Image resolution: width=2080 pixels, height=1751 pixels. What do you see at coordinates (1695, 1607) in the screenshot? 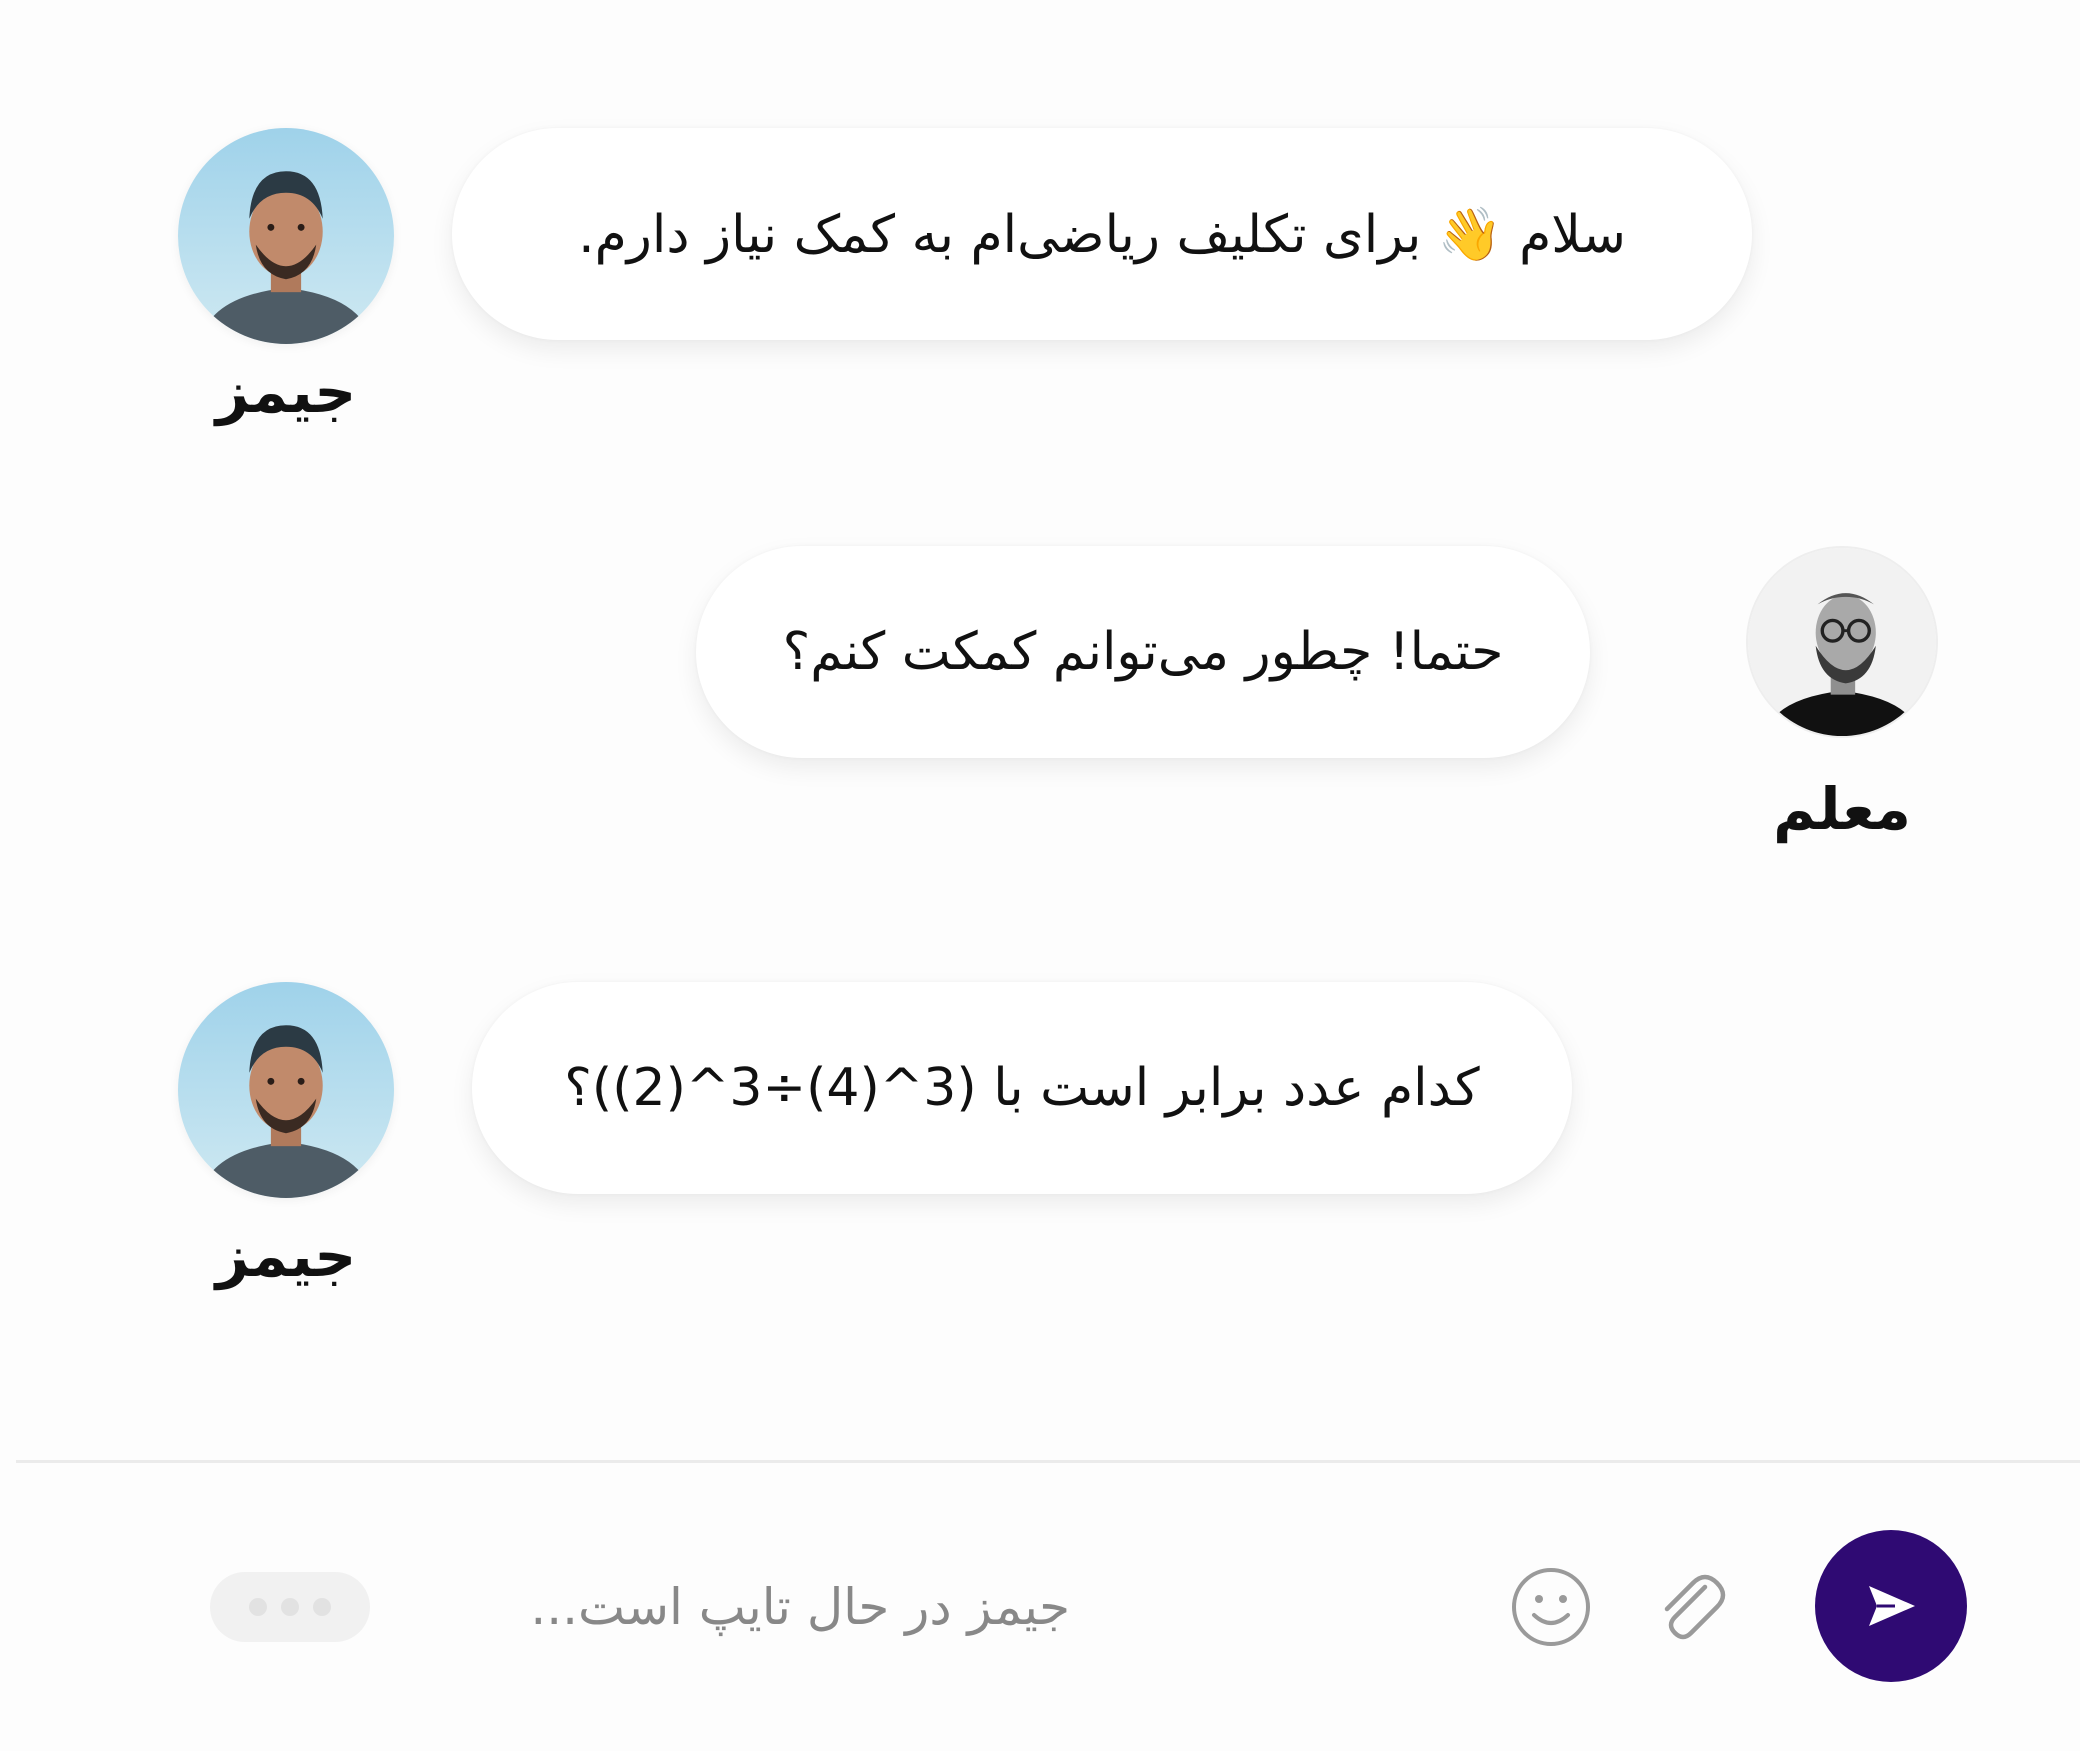
I see `paperclip-icon` at bounding box center [1695, 1607].